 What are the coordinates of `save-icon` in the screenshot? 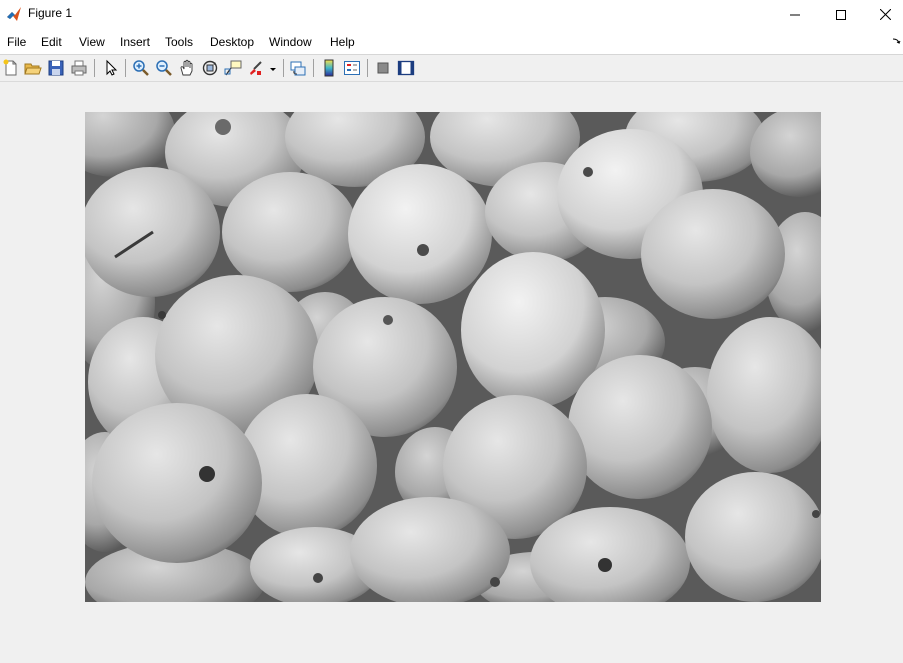 It's located at (56, 68).